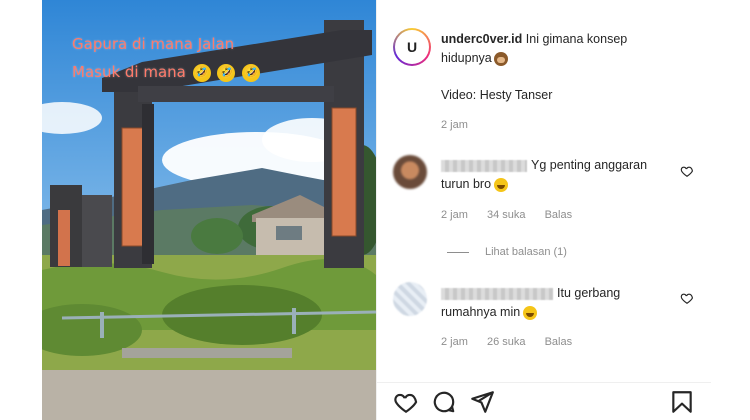  Describe the element at coordinates (687, 298) in the screenshot. I see `comment-2-like-heart-icon` at that location.